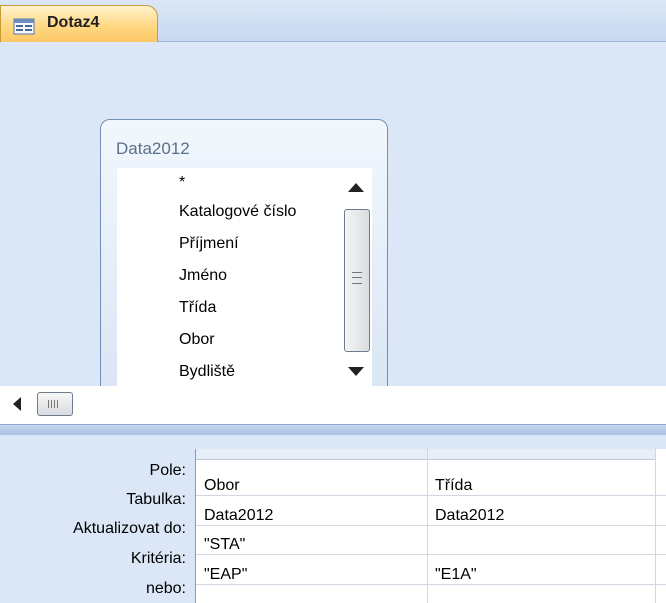  Describe the element at coordinates (167, 470) in the screenshot. I see `row-label-pole: Pole:` at that location.